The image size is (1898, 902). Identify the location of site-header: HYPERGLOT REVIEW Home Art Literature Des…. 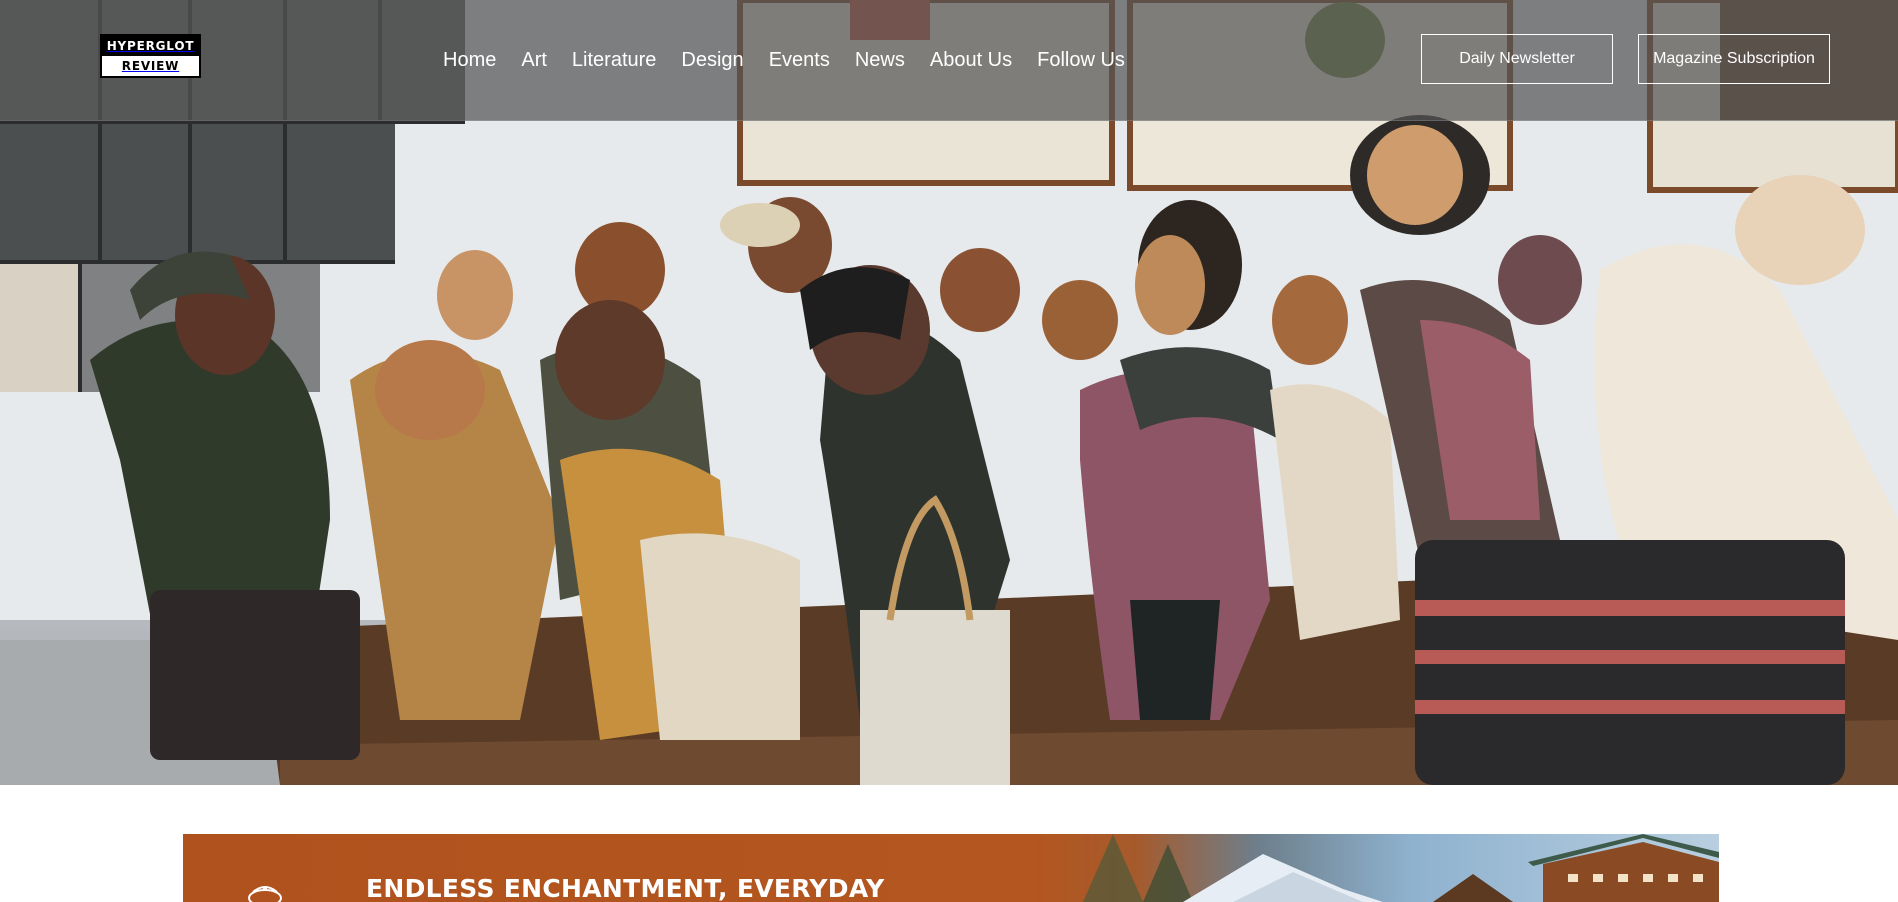
(949, 60).